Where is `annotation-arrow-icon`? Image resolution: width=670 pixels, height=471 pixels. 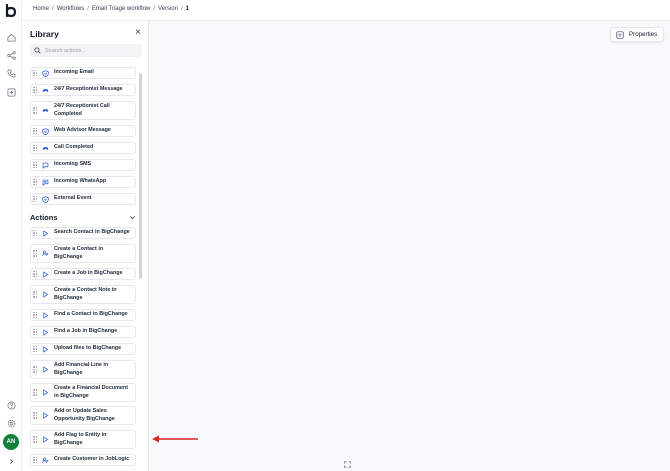
annotation-arrow-icon is located at coordinates (175, 439).